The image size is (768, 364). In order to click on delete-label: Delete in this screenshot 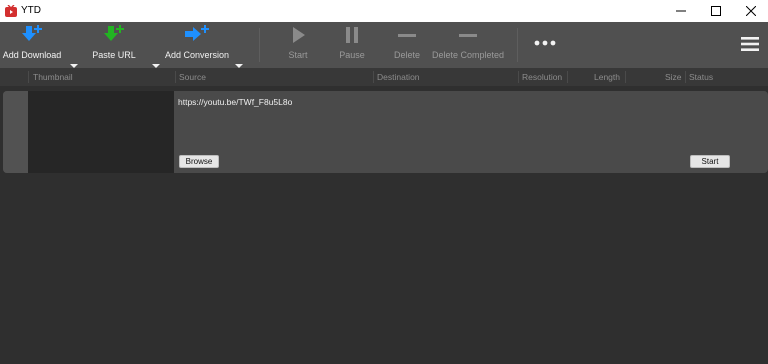, I will do `click(406, 55)`.